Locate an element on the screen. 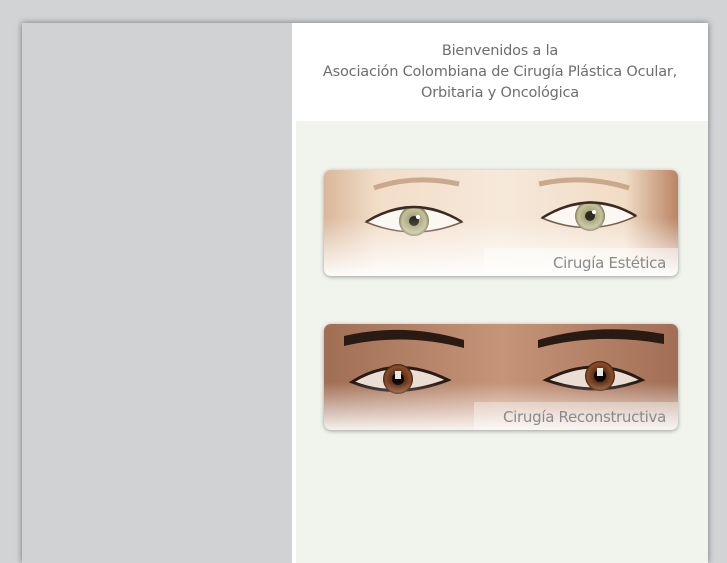  association-name-line-2: Orbitaria y Oncológica is located at coordinates (500, 93).